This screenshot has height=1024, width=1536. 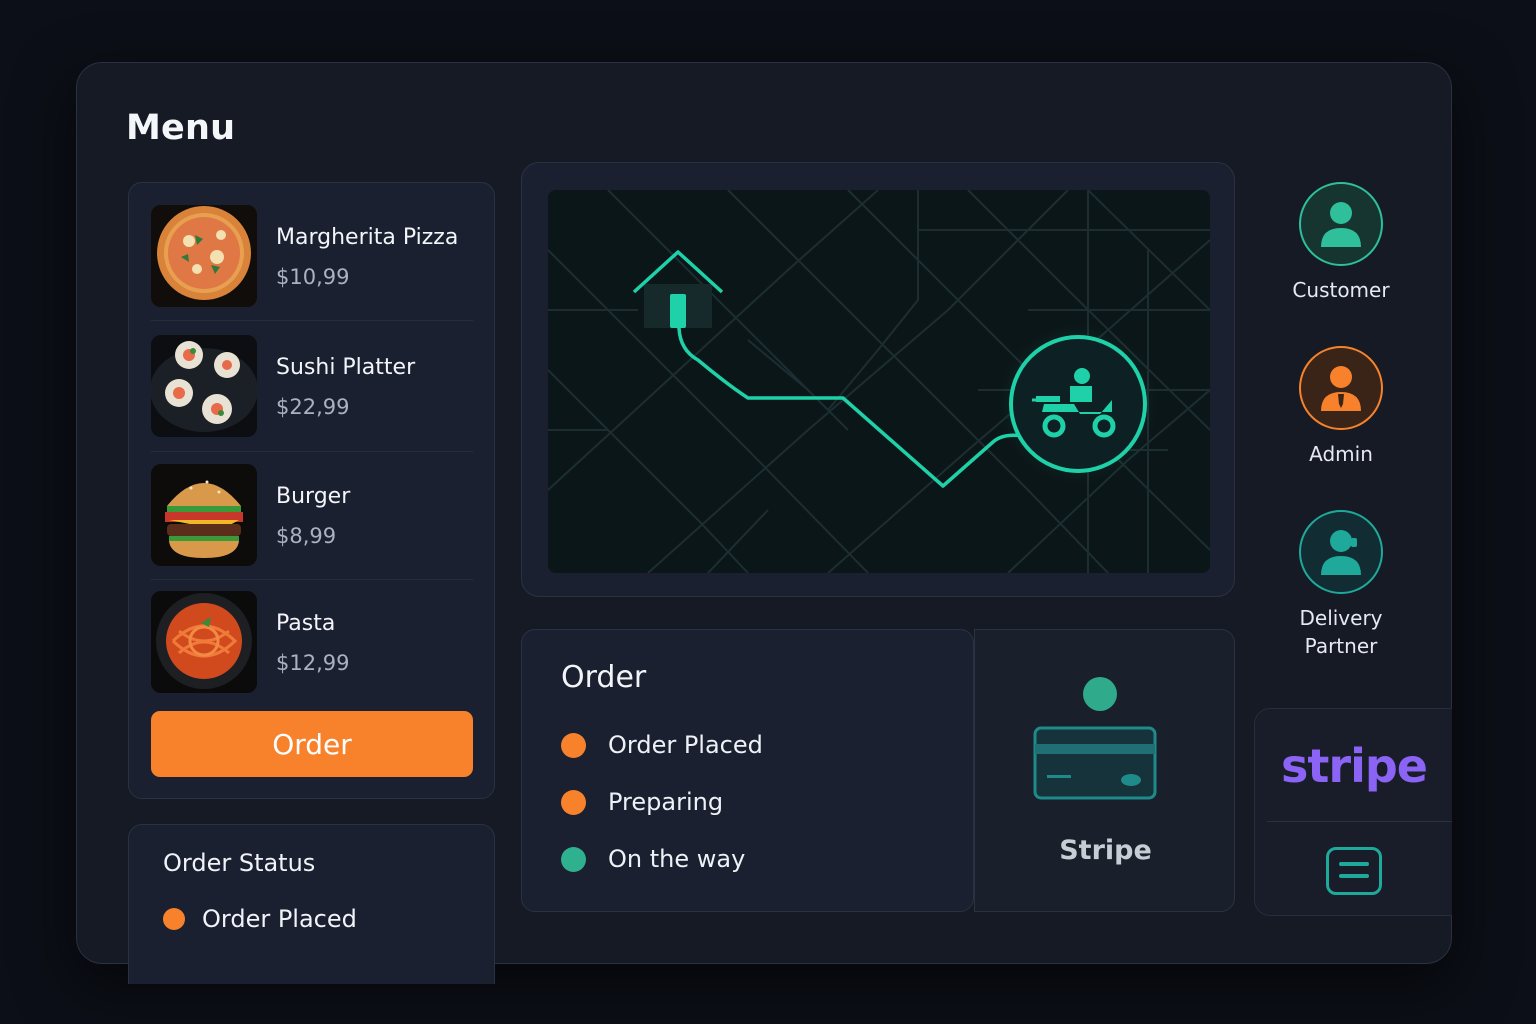 What do you see at coordinates (346, 367) in the screenshot?
I see `item-name: Sushi Platter` at bounding box center [346, 367].